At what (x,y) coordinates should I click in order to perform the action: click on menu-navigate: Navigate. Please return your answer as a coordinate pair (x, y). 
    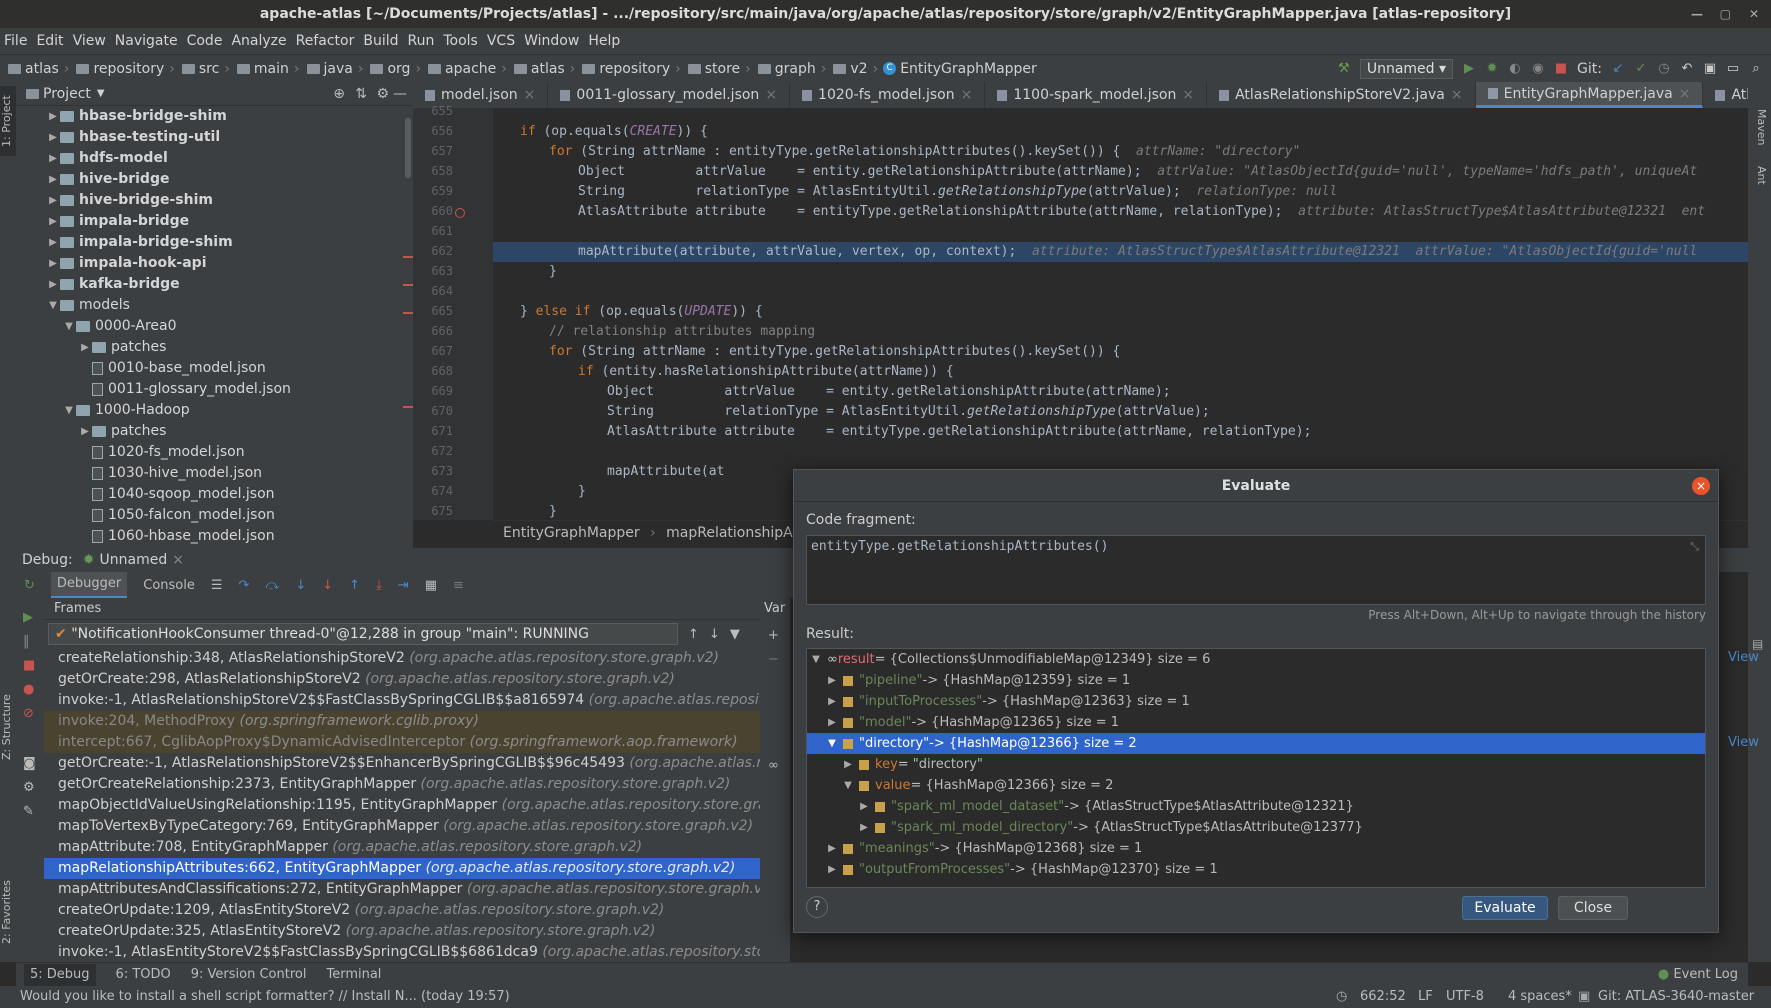
    Looking at the image, I should click on (147, 41).